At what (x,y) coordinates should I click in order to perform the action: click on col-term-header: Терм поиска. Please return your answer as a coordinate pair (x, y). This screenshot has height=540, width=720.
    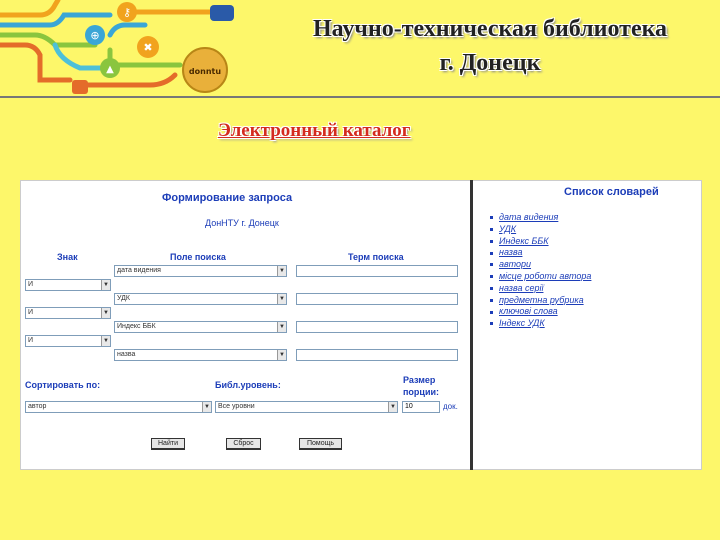
    Looking at the image, I should click on (376, 257).